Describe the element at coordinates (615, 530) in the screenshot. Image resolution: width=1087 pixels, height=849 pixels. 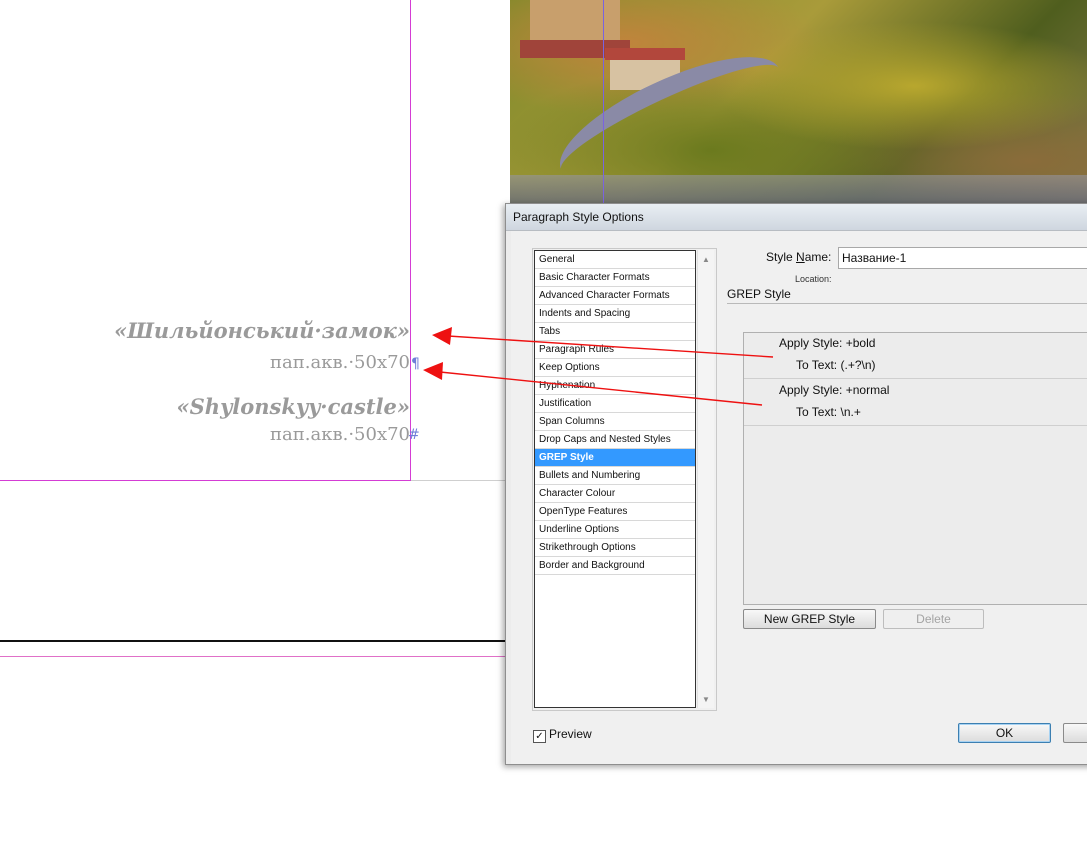
I see `category-item: Underline Options` at that location.